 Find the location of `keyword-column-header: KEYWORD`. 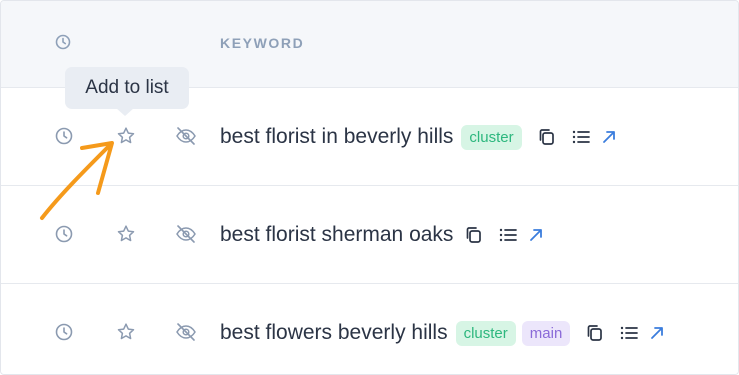

keyword-column-header: KEYWORD is located at coordinates (262, 43).